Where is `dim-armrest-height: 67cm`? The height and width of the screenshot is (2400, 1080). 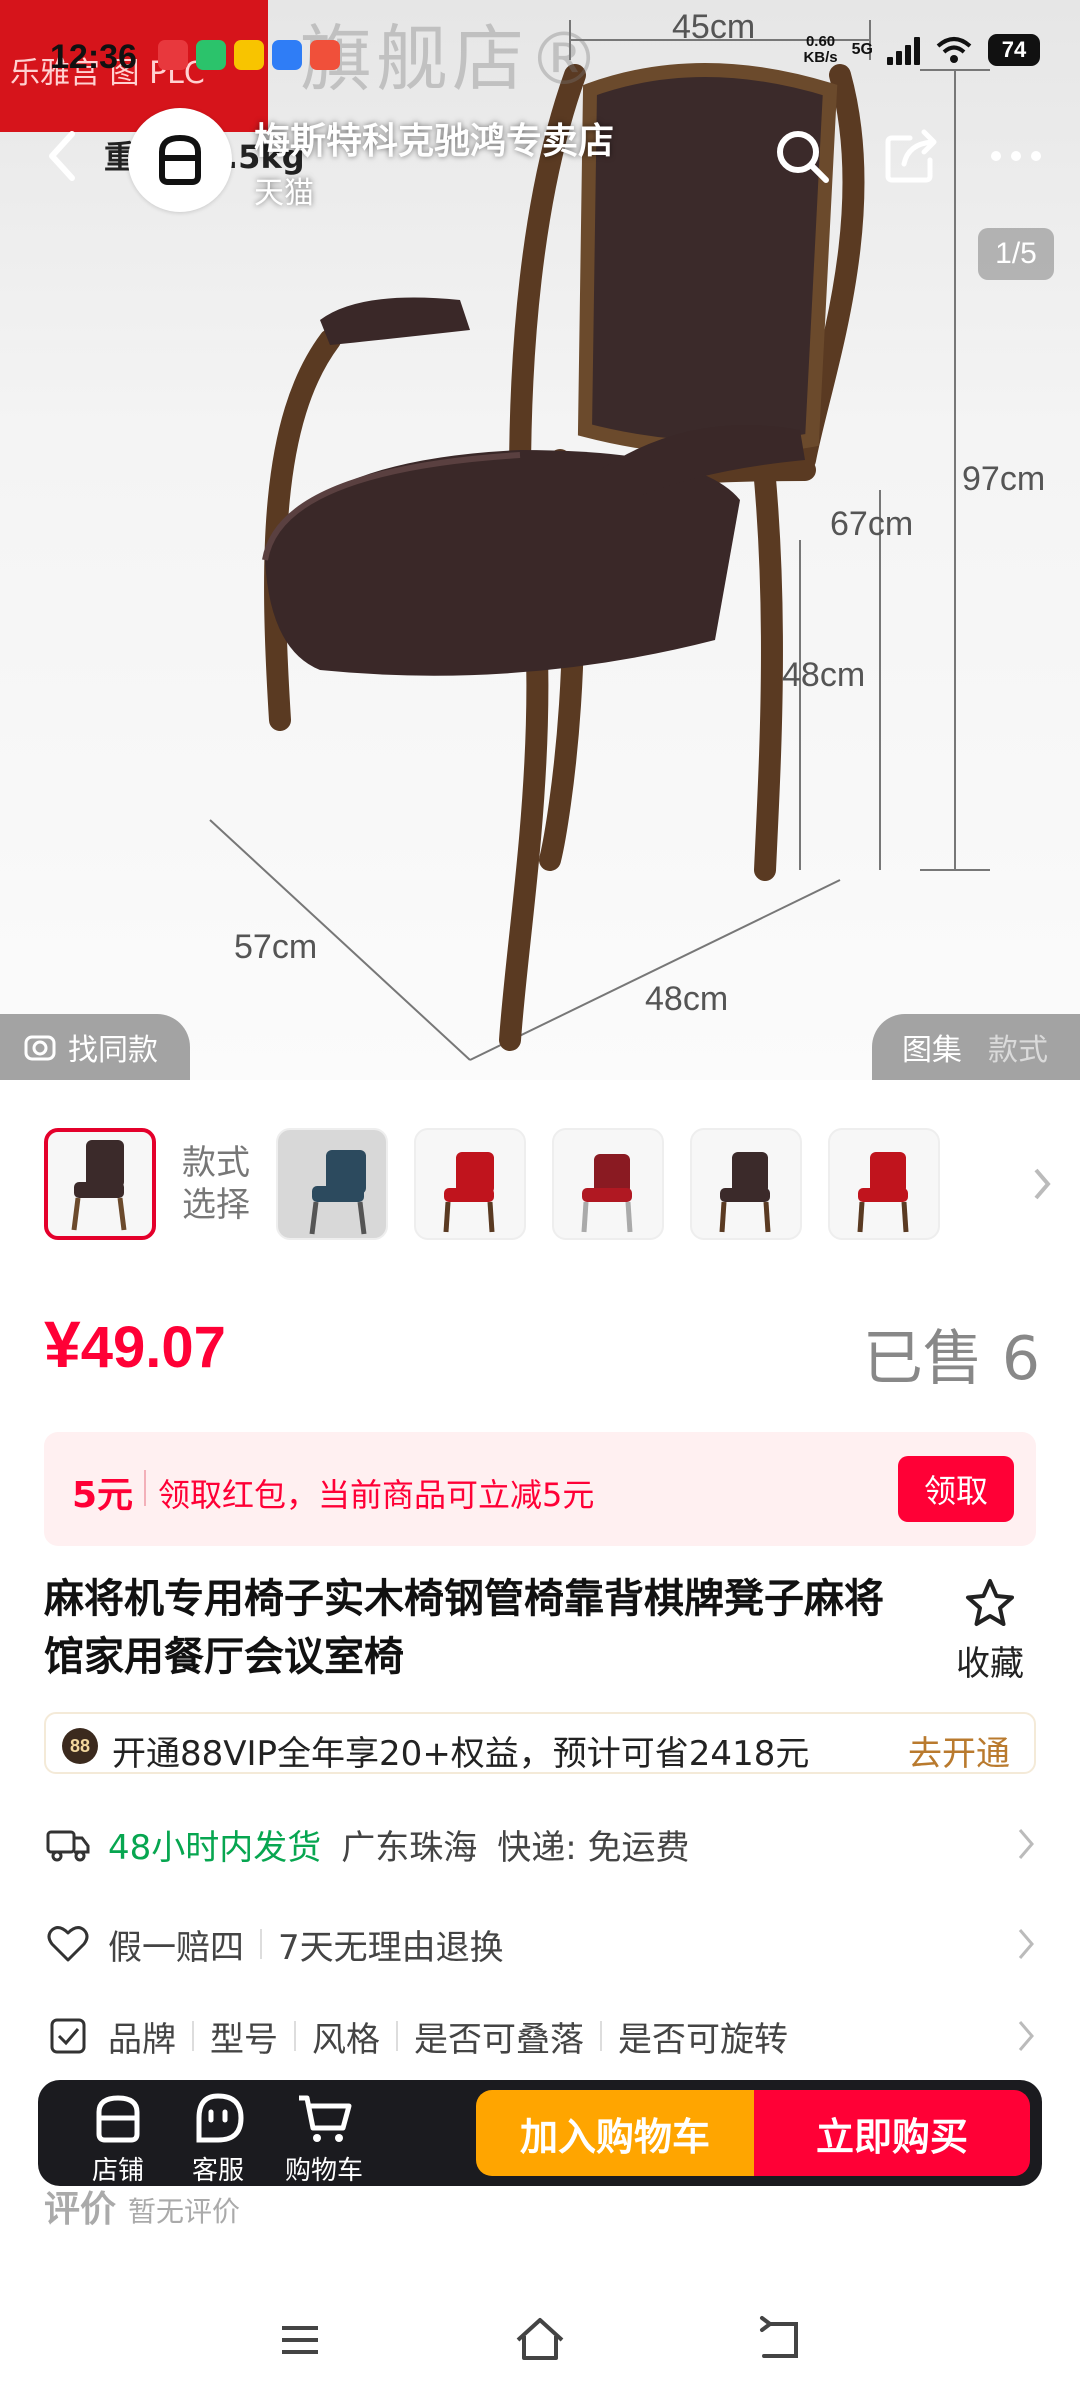 dim-armrest-height: 67cm is located at coordinates (871, 524).